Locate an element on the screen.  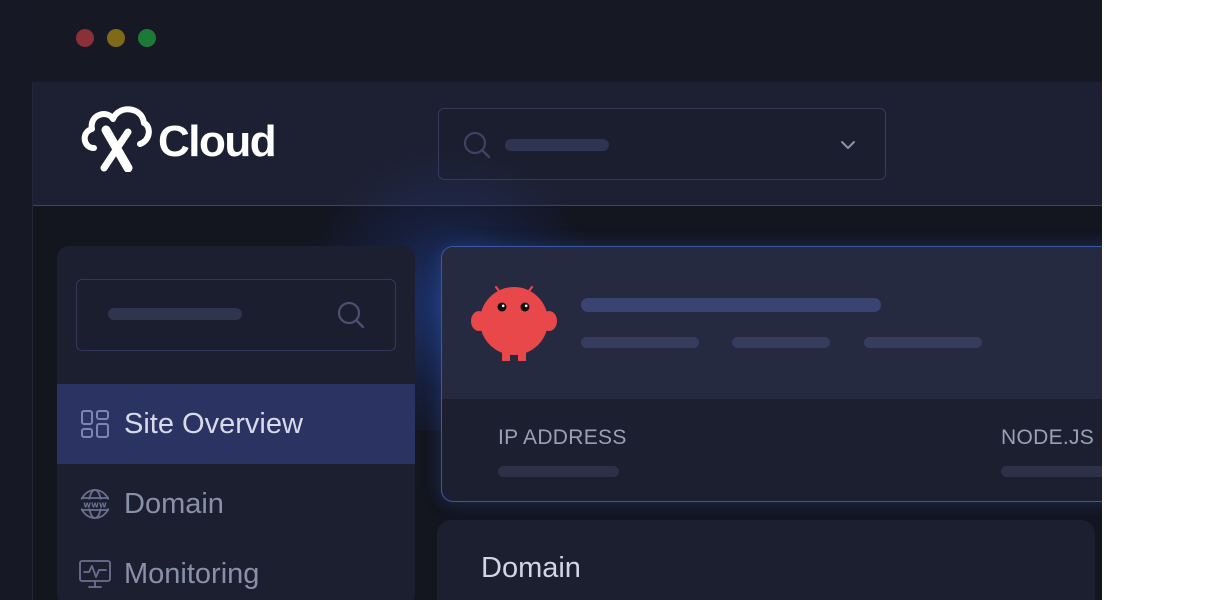
sidebar-item-monitoring: Monitoring is located at coordinates (236, 567).